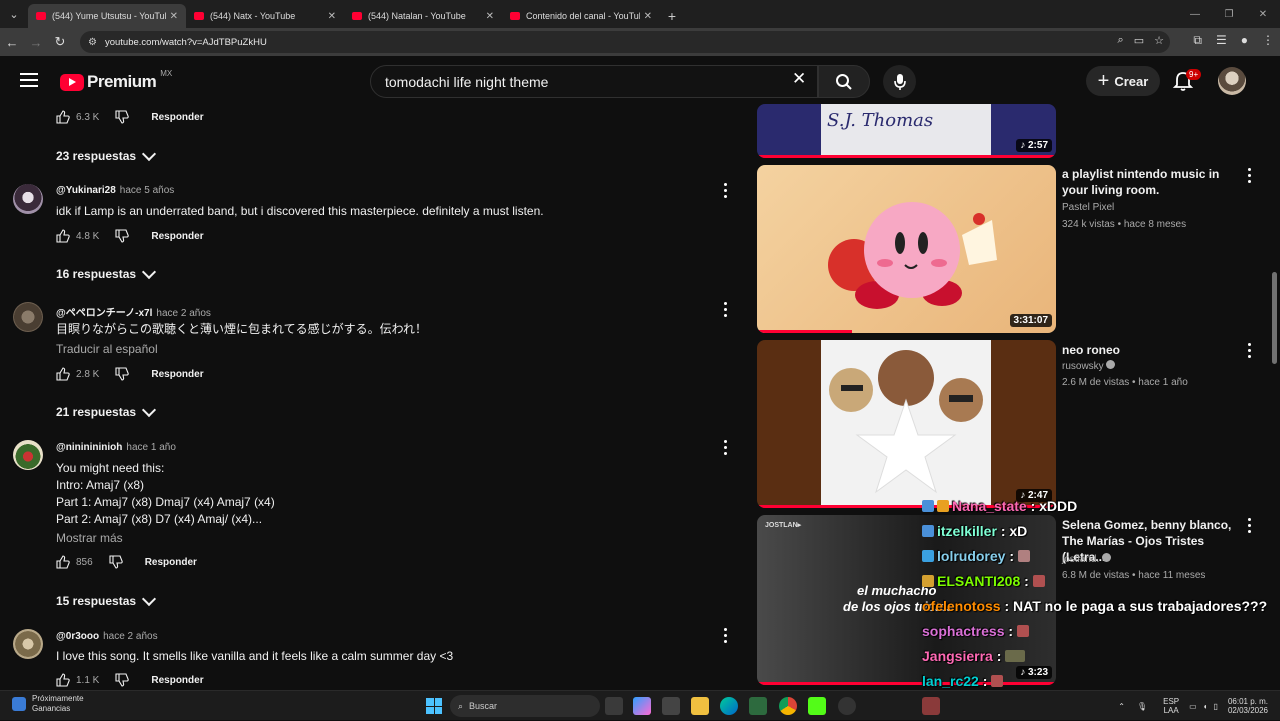  I want to click on language-indicator: ESP LAA, so click(1171, 706).